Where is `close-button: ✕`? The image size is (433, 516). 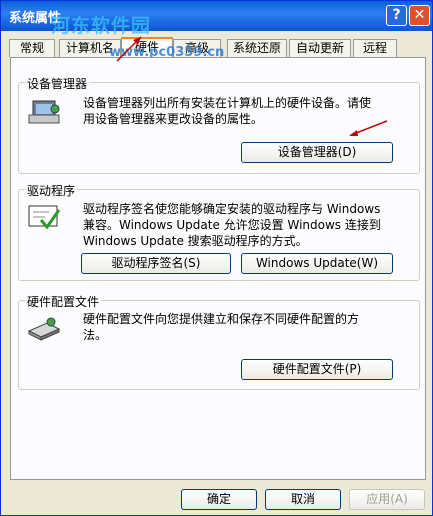 close-button: ✕ is located at coordinates (419, 15).